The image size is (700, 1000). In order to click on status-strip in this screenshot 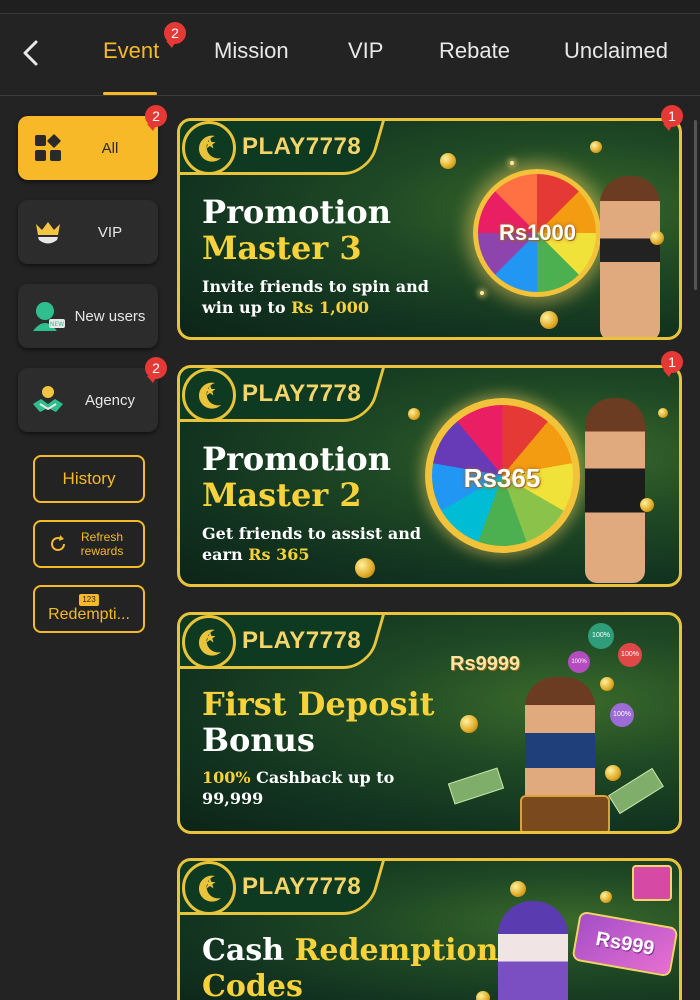, I will do `click(350, 7)`.